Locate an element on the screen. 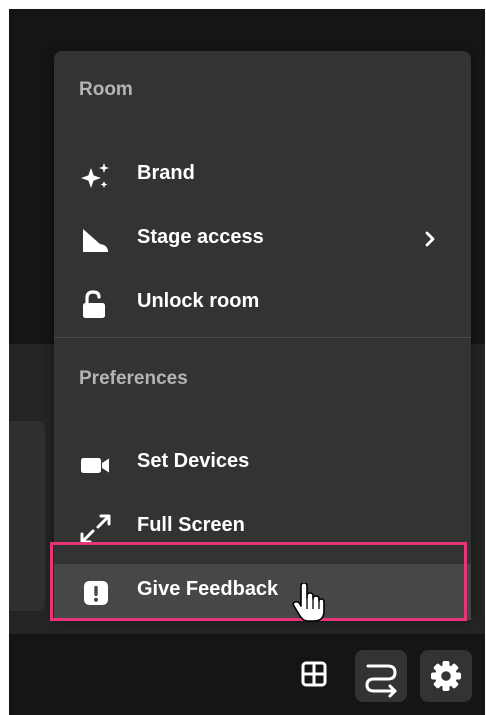 The image size is (486, 715). menu-item-unlock-room: Unlock room is located at coordinates (262, 304).